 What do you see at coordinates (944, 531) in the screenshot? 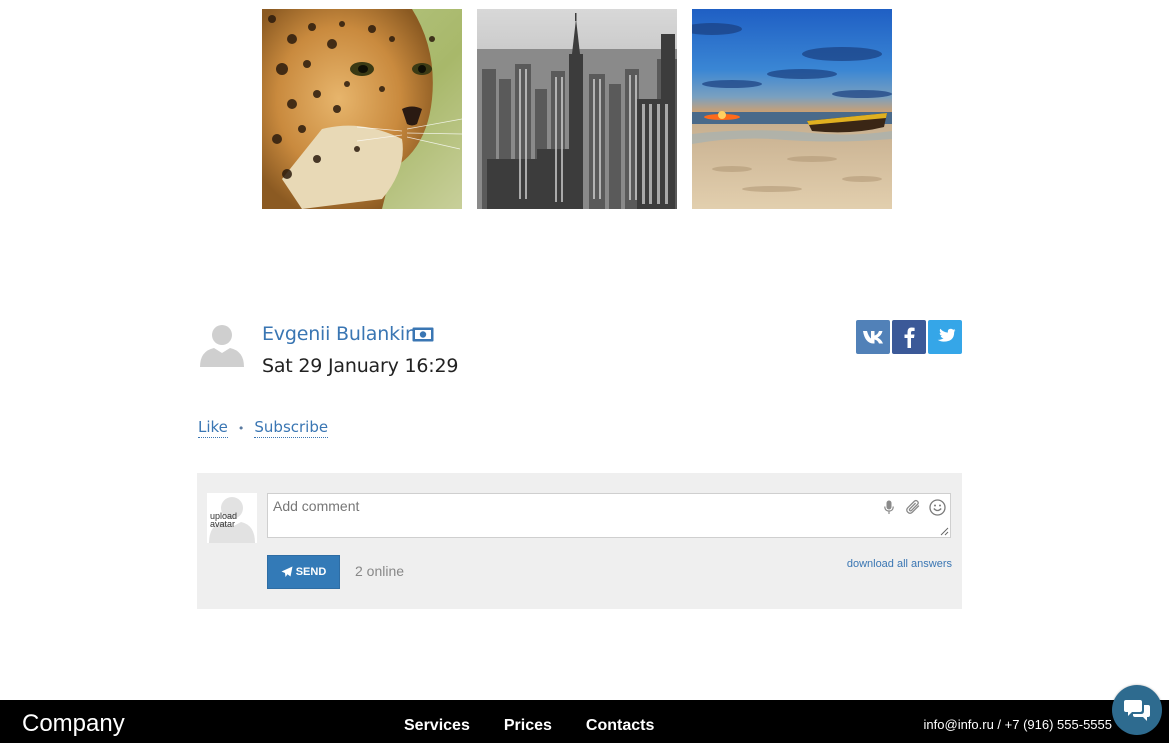
I see `resize-grip-icon` at bounding box center [944, 531].